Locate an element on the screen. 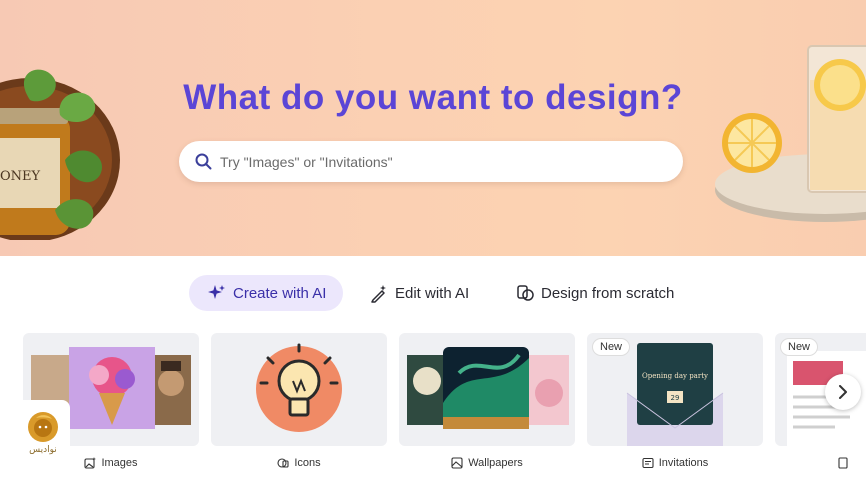  watermark-logo: نوادیس is located at coordinates (43, 432).